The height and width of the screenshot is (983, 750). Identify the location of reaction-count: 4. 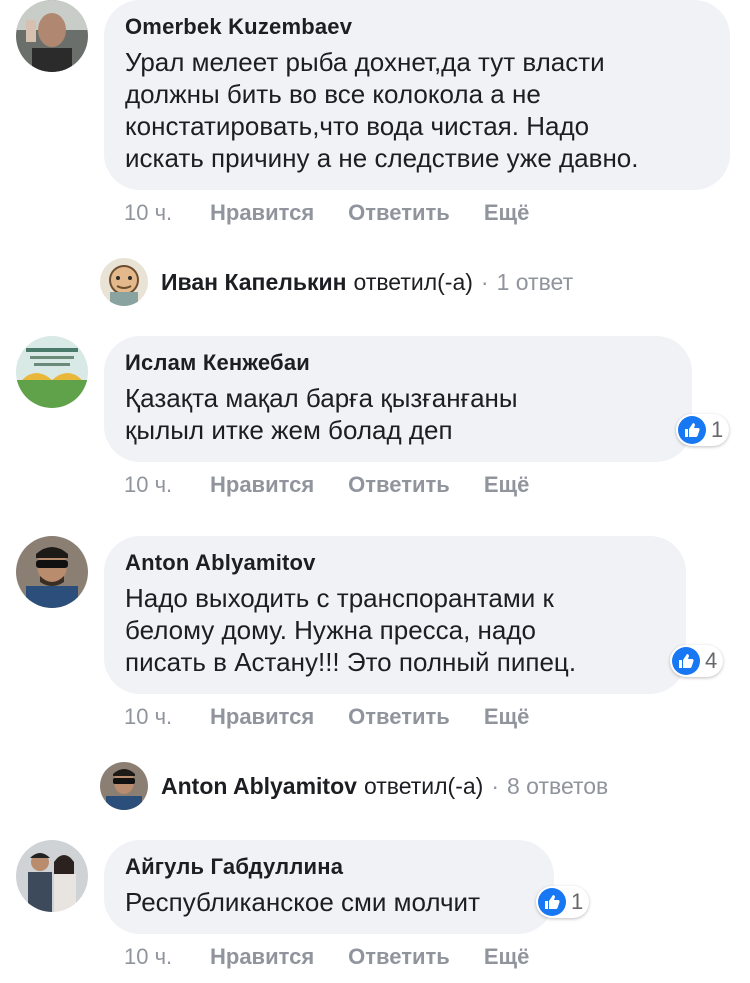
(711, 660).